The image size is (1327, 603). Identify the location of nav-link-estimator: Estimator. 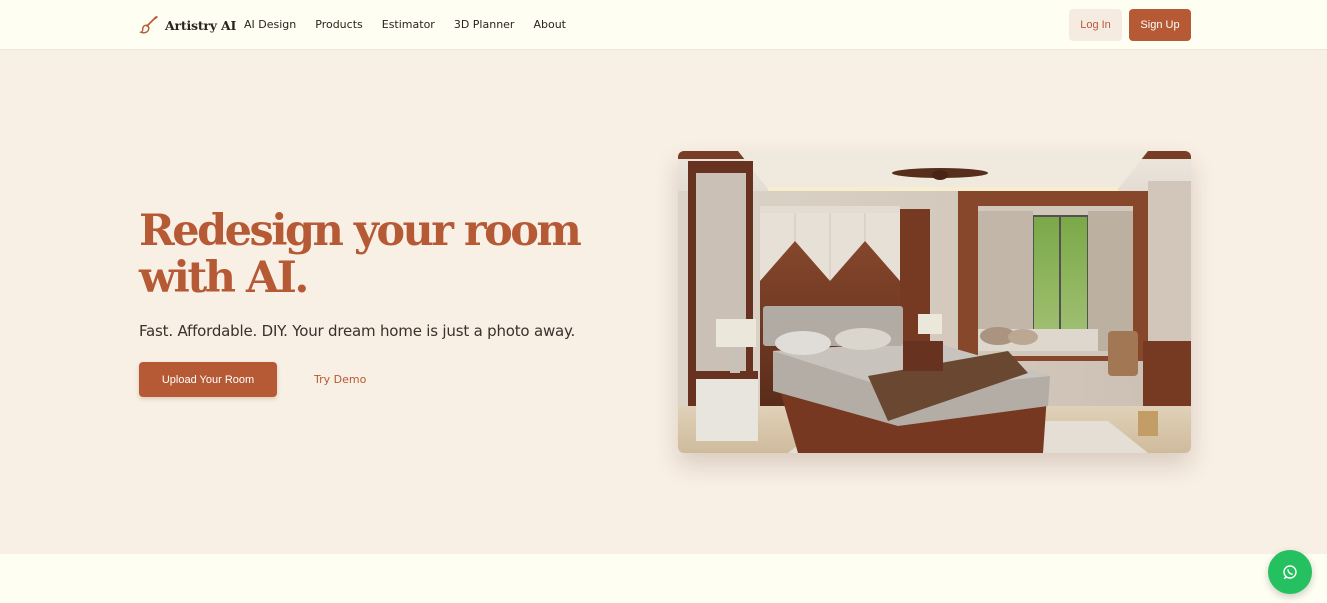
(408, 24).